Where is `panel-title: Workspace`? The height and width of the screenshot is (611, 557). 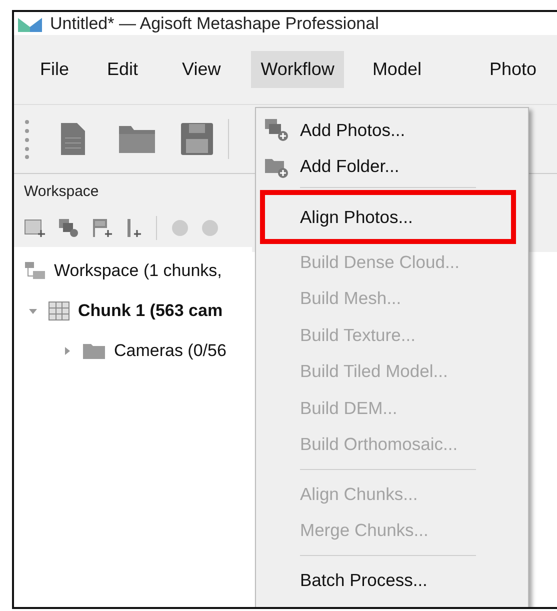
panel-title: Workspace is located at coordinates (61, 192).